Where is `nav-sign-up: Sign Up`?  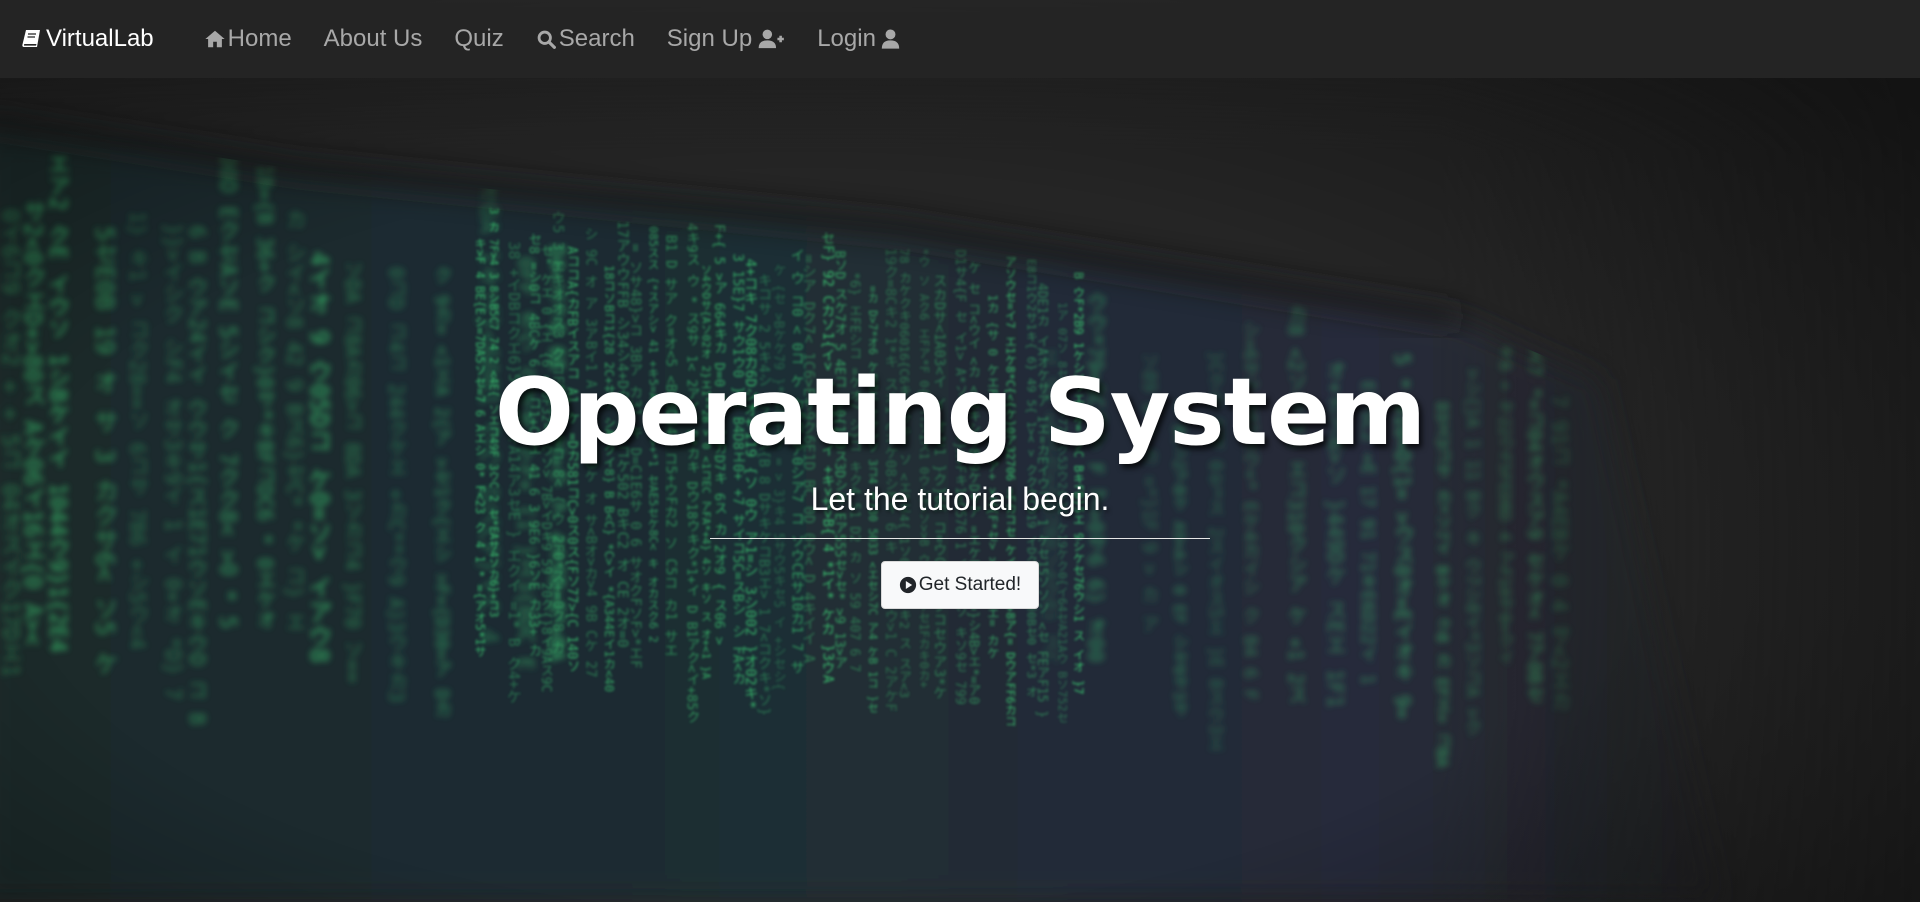 nav-sign-up: Sign Up is located at coordinates (726, 39).